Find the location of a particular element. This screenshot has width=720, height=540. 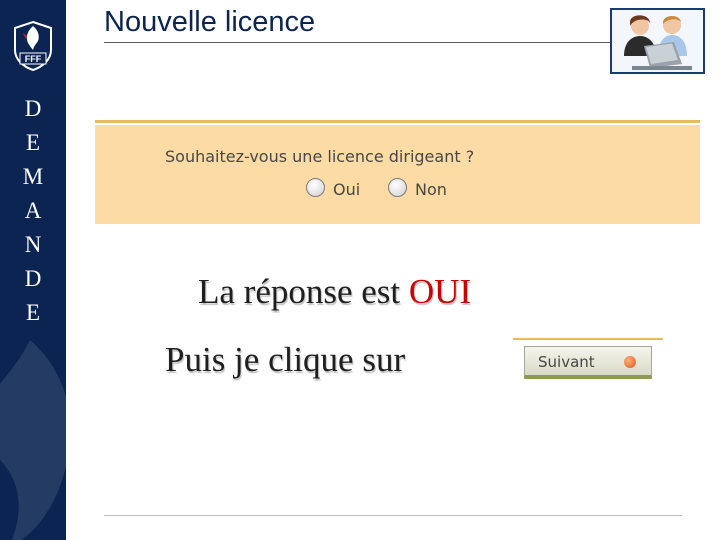

fff-logo: FFF is located at coordinates (33, 46).